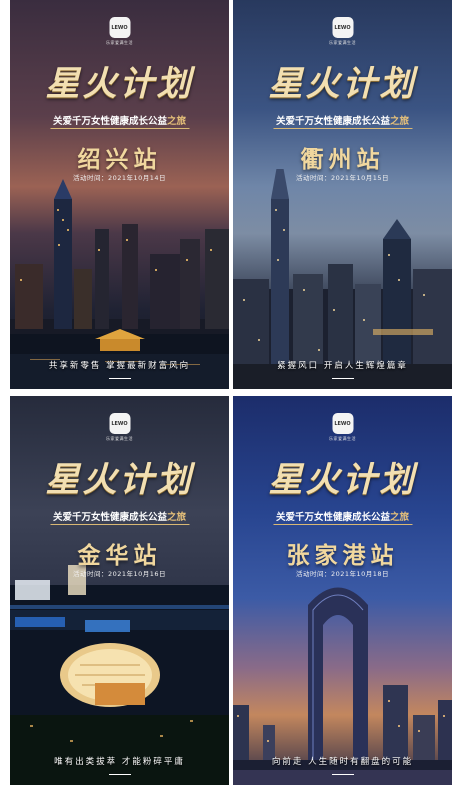  I want to click on poster-slogan: 共享新零售 掌握最新财富风向, so click(119, 366).